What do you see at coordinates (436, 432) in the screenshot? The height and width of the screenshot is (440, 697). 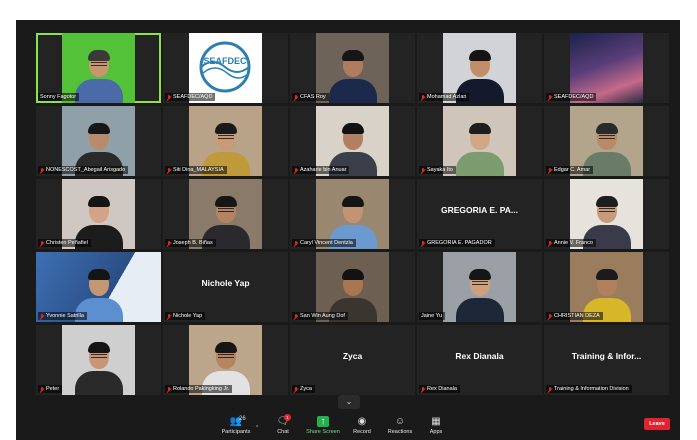 I see `apps-label: Apps` at bounding box center [436, 432].